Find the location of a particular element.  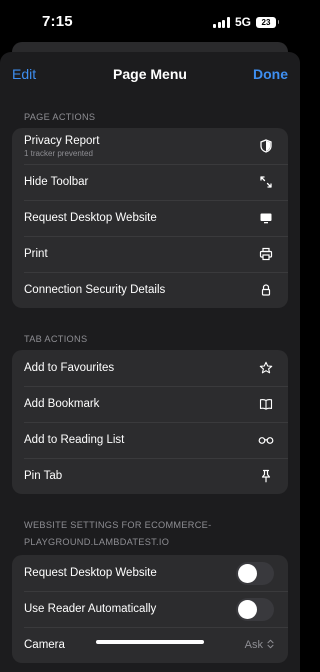

connection-security-row: Connection Security Details is located at coordinates (150, 290).